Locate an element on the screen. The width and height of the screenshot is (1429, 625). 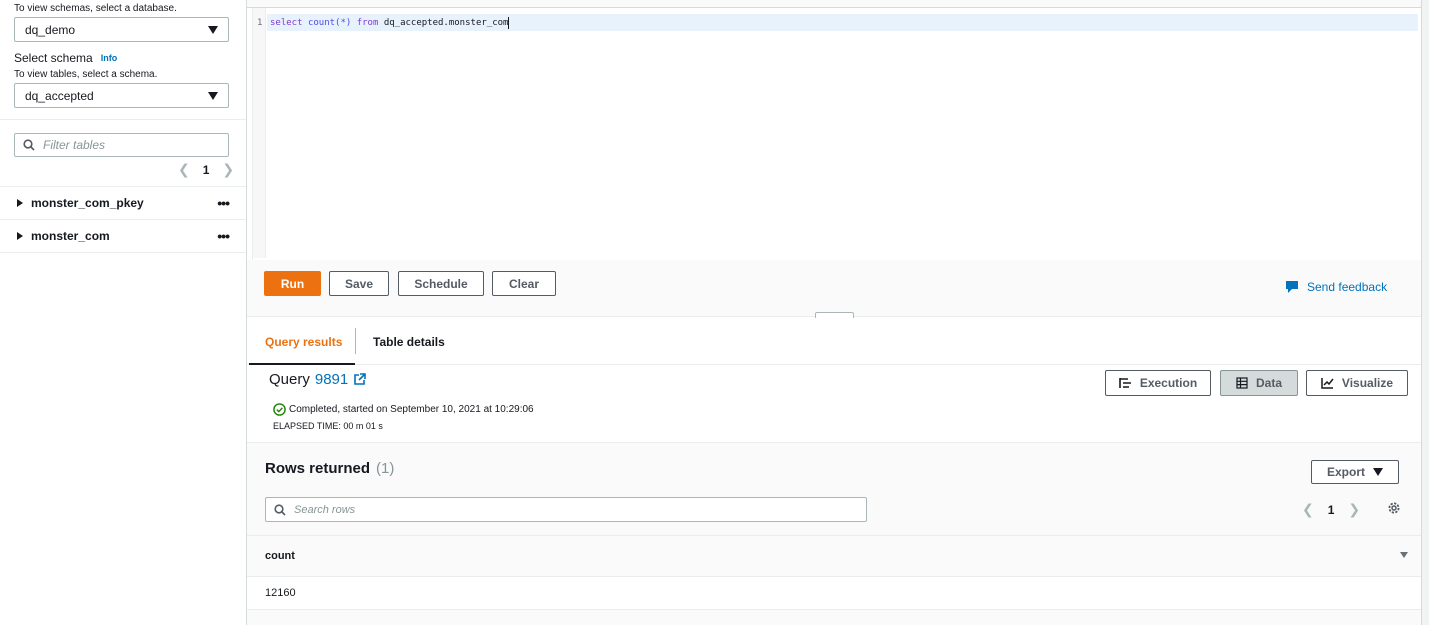
table-item-label: monster_com is located at coordinates (70, 236).